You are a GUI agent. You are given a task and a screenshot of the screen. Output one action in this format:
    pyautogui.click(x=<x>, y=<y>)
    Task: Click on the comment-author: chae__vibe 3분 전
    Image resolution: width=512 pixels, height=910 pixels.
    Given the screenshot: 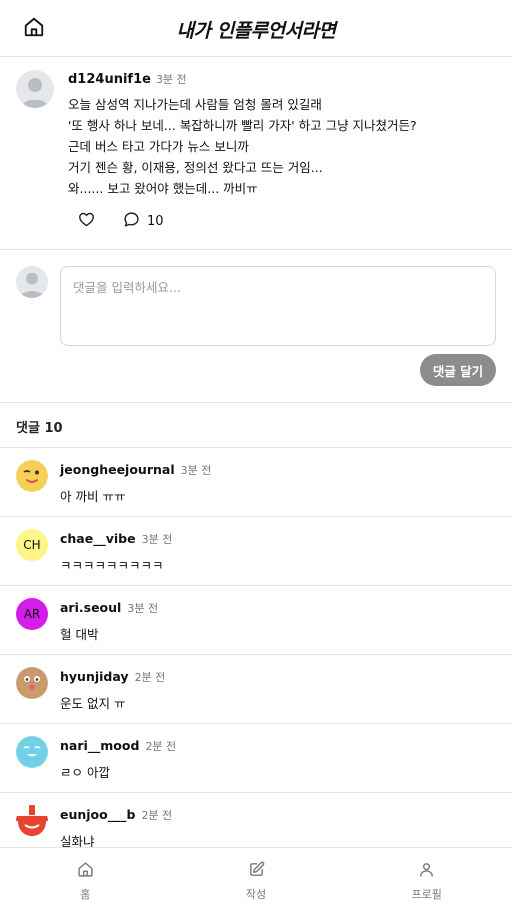 What is the action you would take?
    pyautogui.click(x=116, y=539)
    